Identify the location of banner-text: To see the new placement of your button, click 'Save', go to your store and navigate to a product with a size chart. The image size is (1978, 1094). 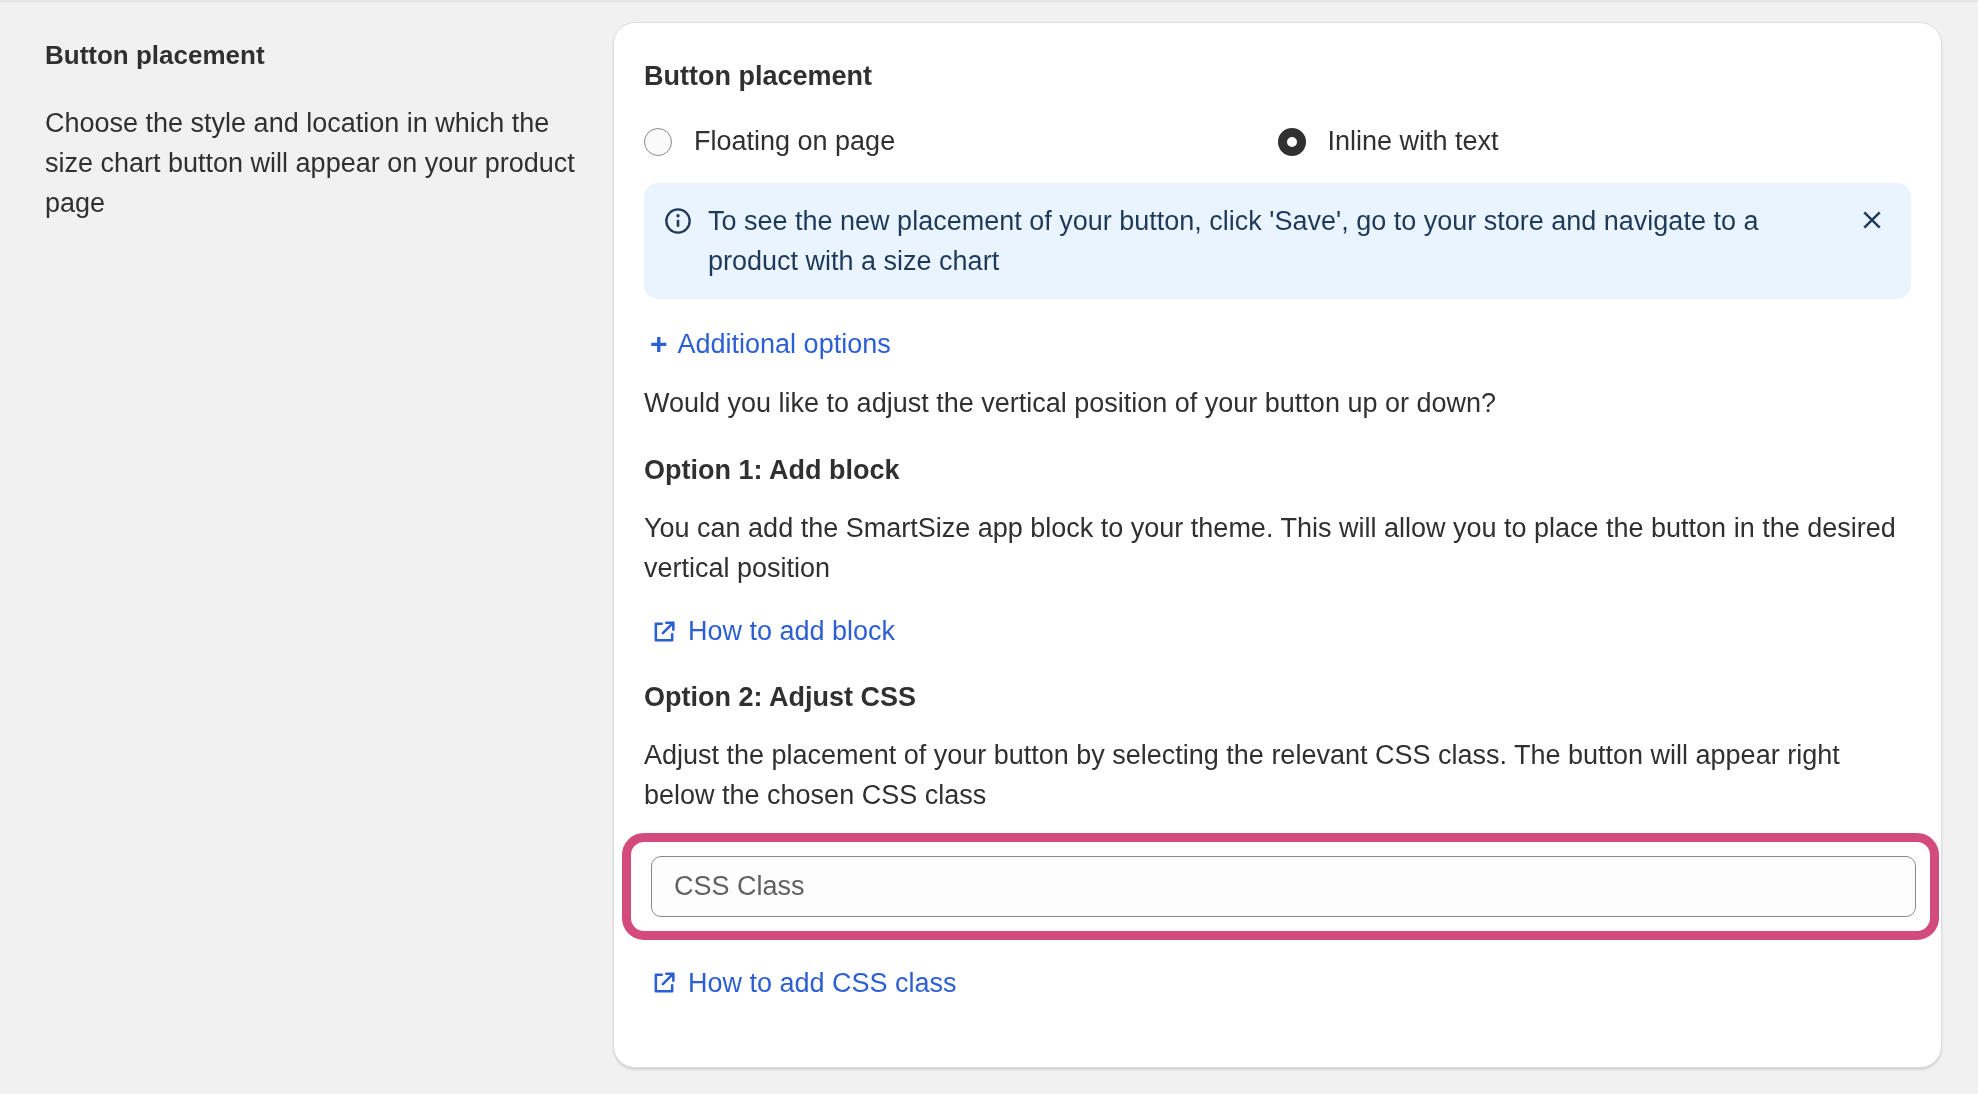
(1234, 241).